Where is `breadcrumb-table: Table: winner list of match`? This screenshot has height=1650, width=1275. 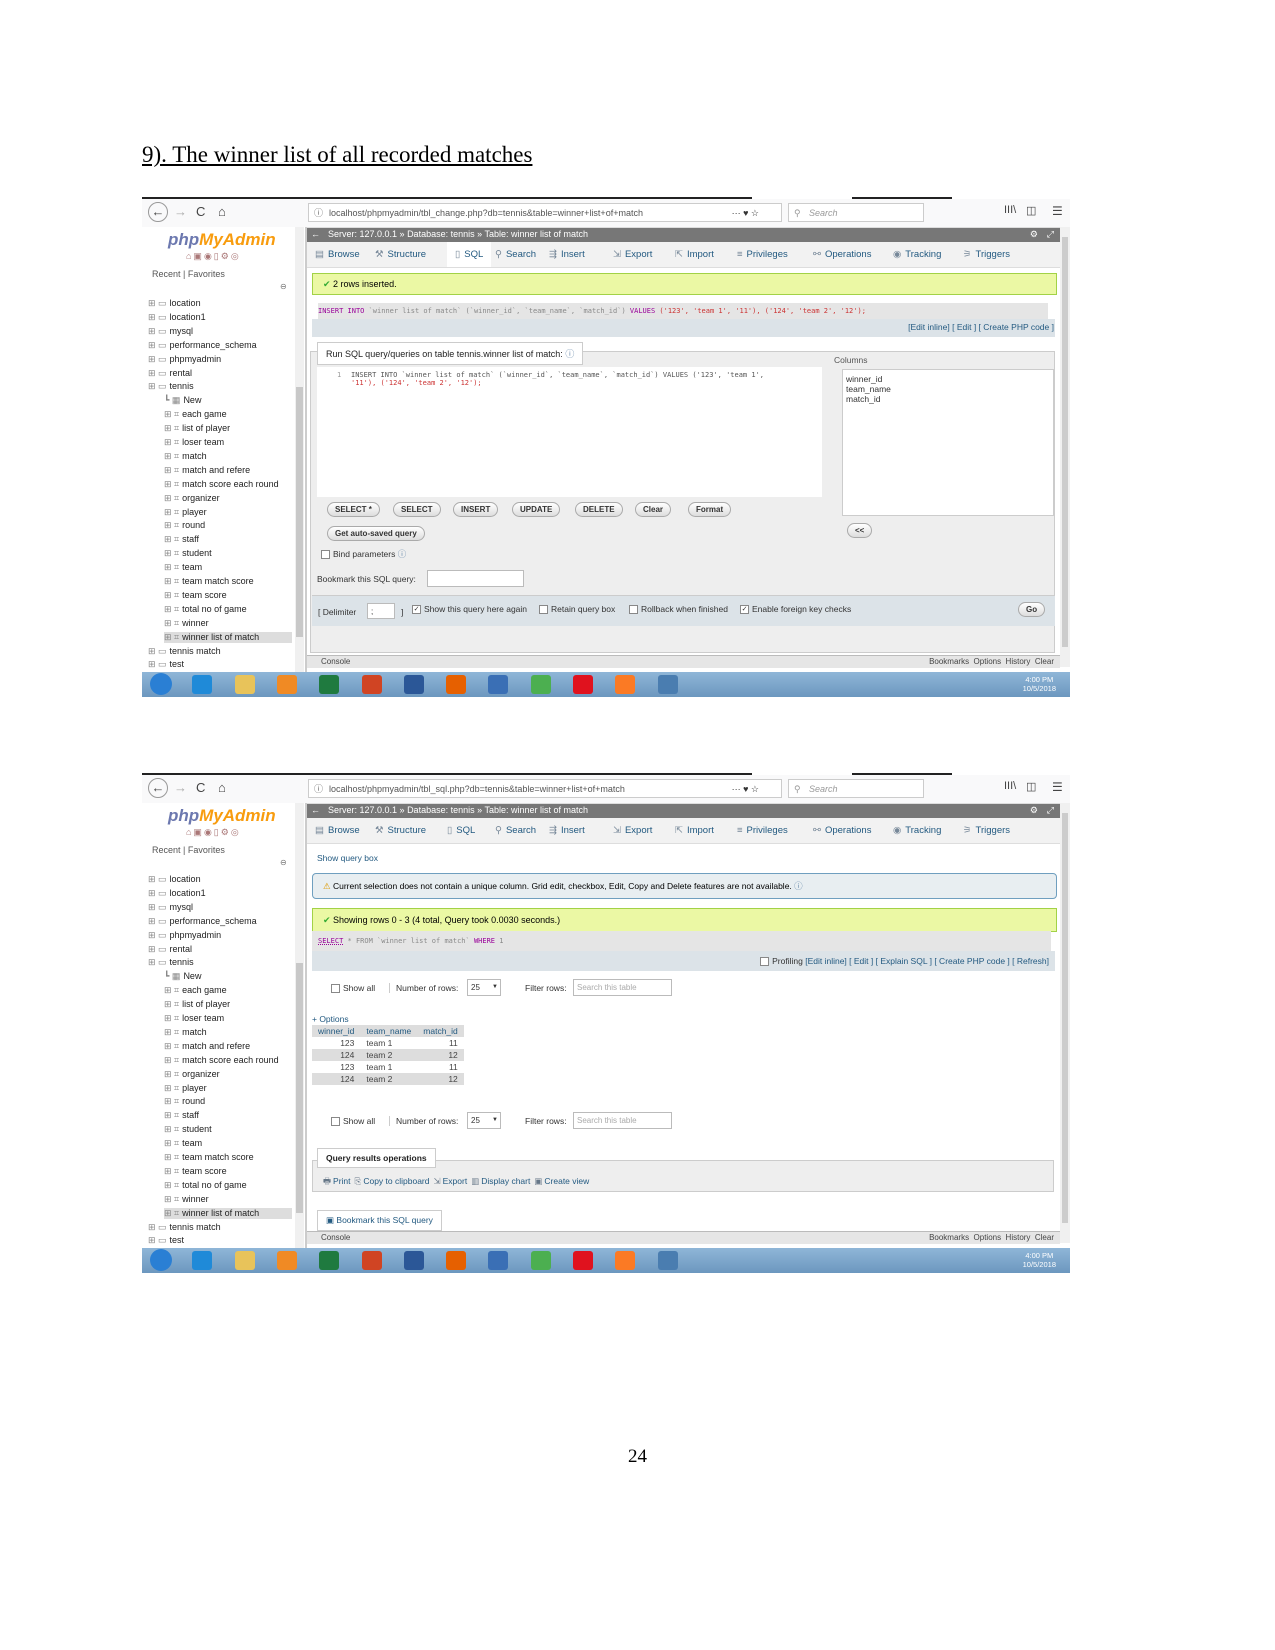 breadcrumb-table: Table: winner list of match is located at coordinates (536, 234).